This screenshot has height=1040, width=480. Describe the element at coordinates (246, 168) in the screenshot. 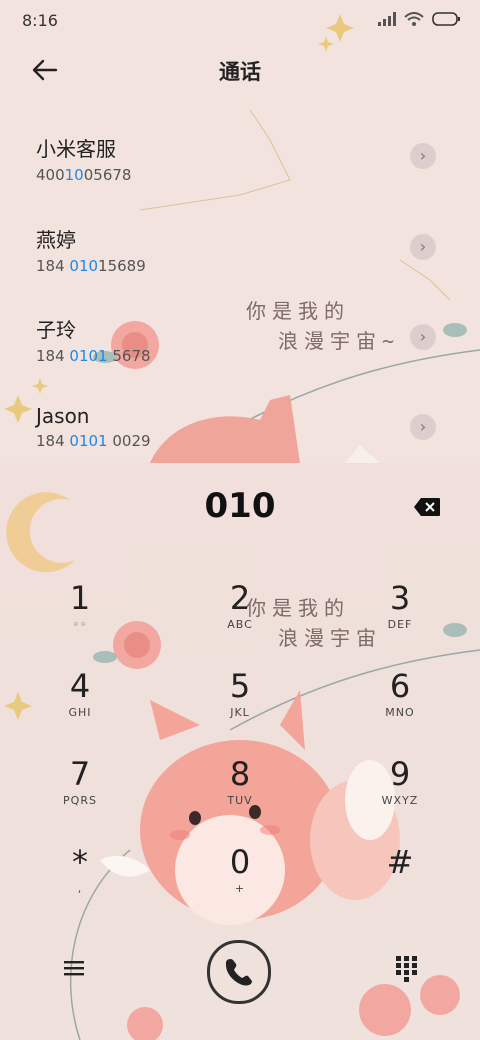

I see `contact-item: 小米客服 4001005678 ›` at that location.